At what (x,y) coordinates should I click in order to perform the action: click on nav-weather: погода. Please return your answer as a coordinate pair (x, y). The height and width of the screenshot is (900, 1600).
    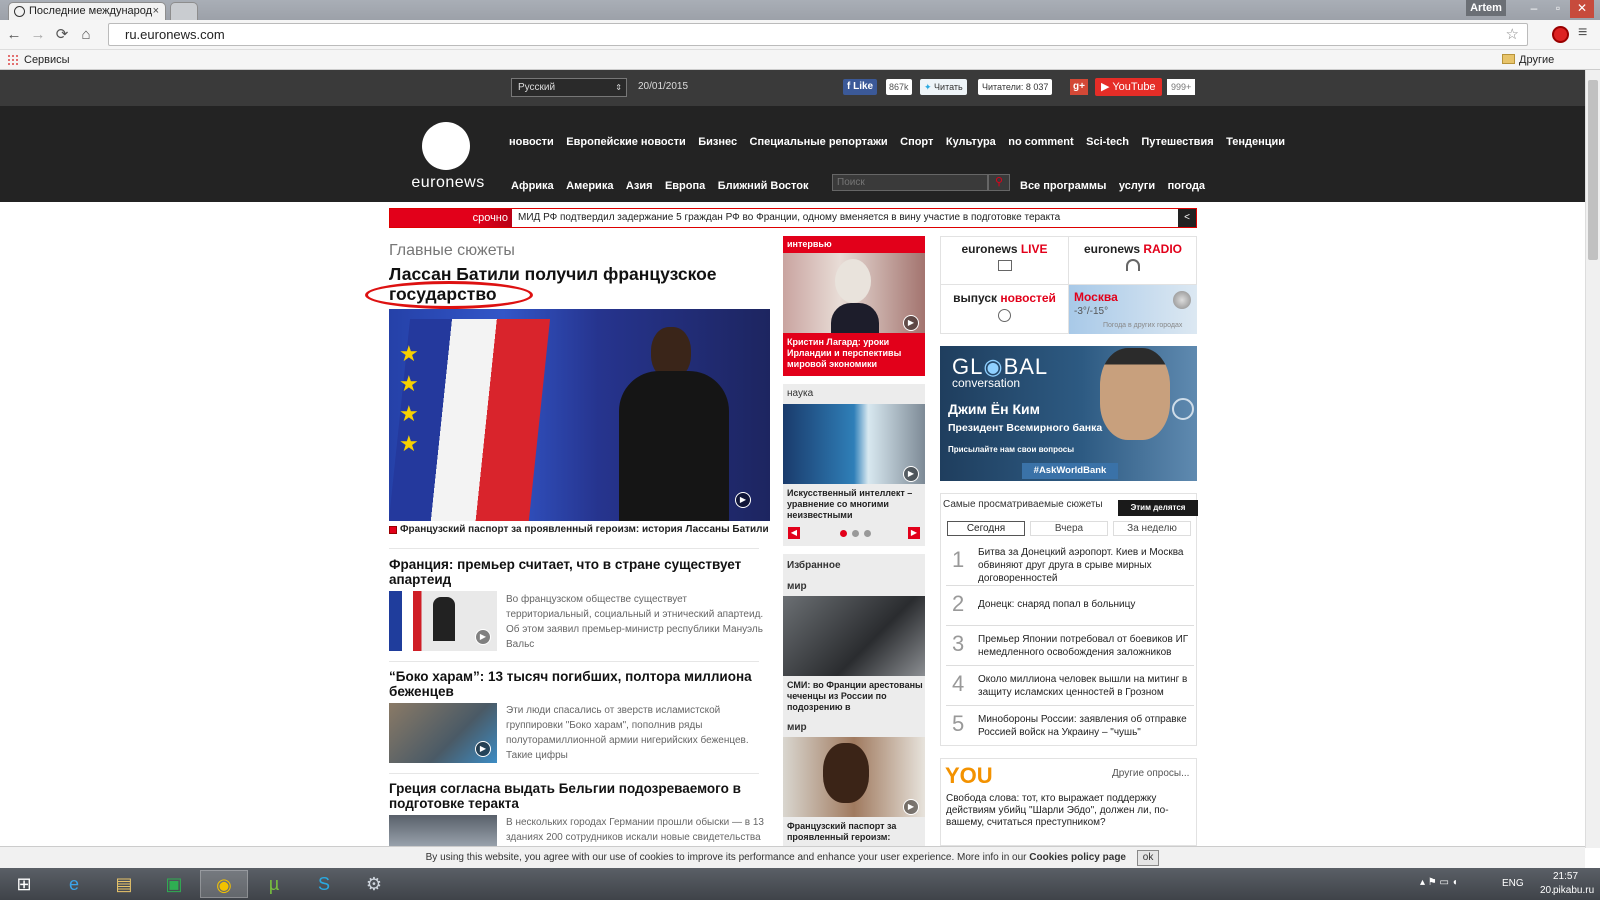
    Looking at the image, I should click on (1186, 186).